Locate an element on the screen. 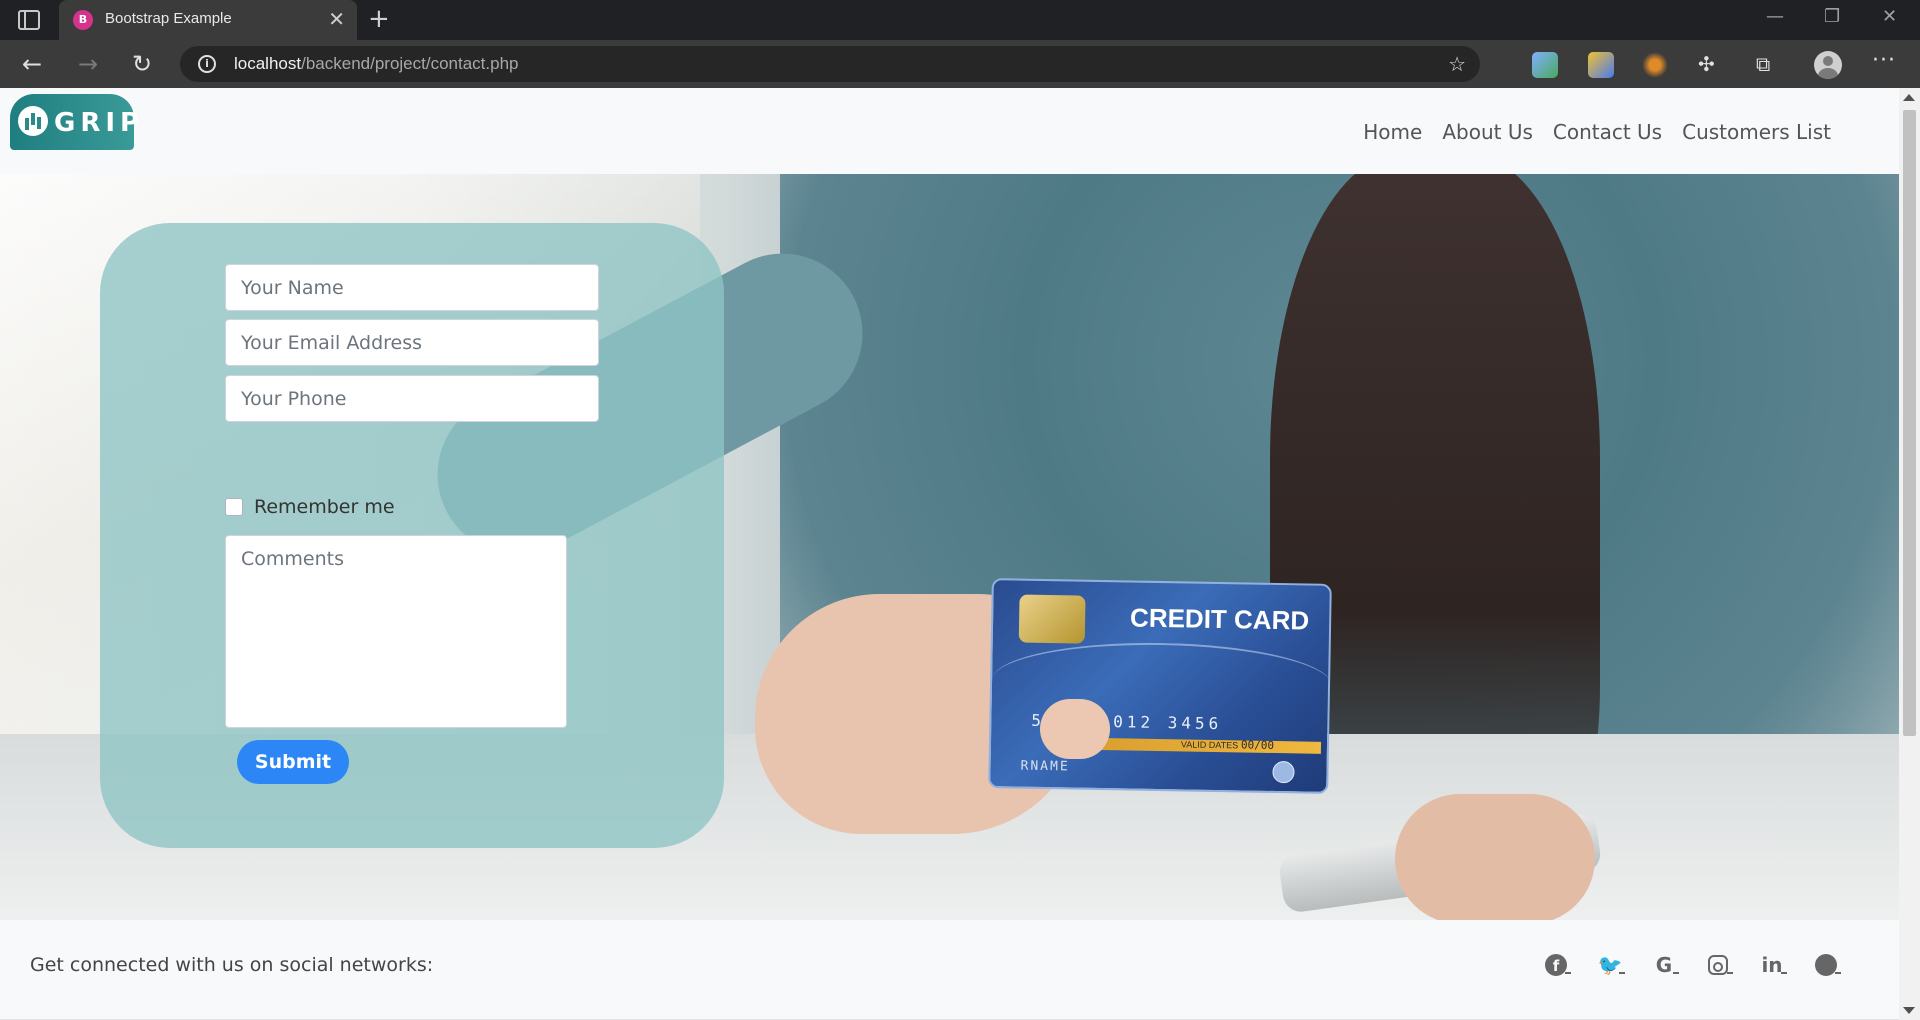 The image size is (1920, 1020). tab-favicon-icon: B is located at coordinates (83, 20).